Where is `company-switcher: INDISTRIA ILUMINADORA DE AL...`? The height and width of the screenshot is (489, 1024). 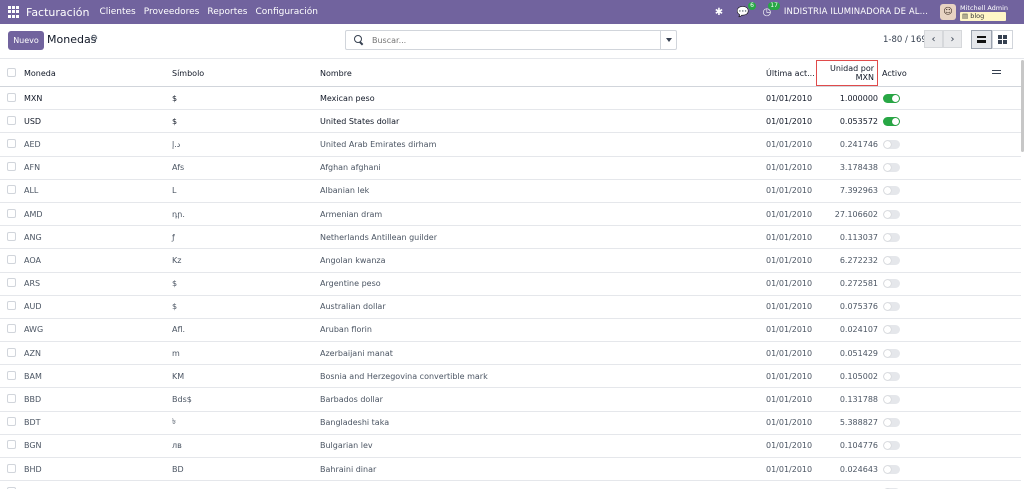
company-switcher: INDISTRIA ILUMINADORA DE AL... is located at coordinates (856, 12).